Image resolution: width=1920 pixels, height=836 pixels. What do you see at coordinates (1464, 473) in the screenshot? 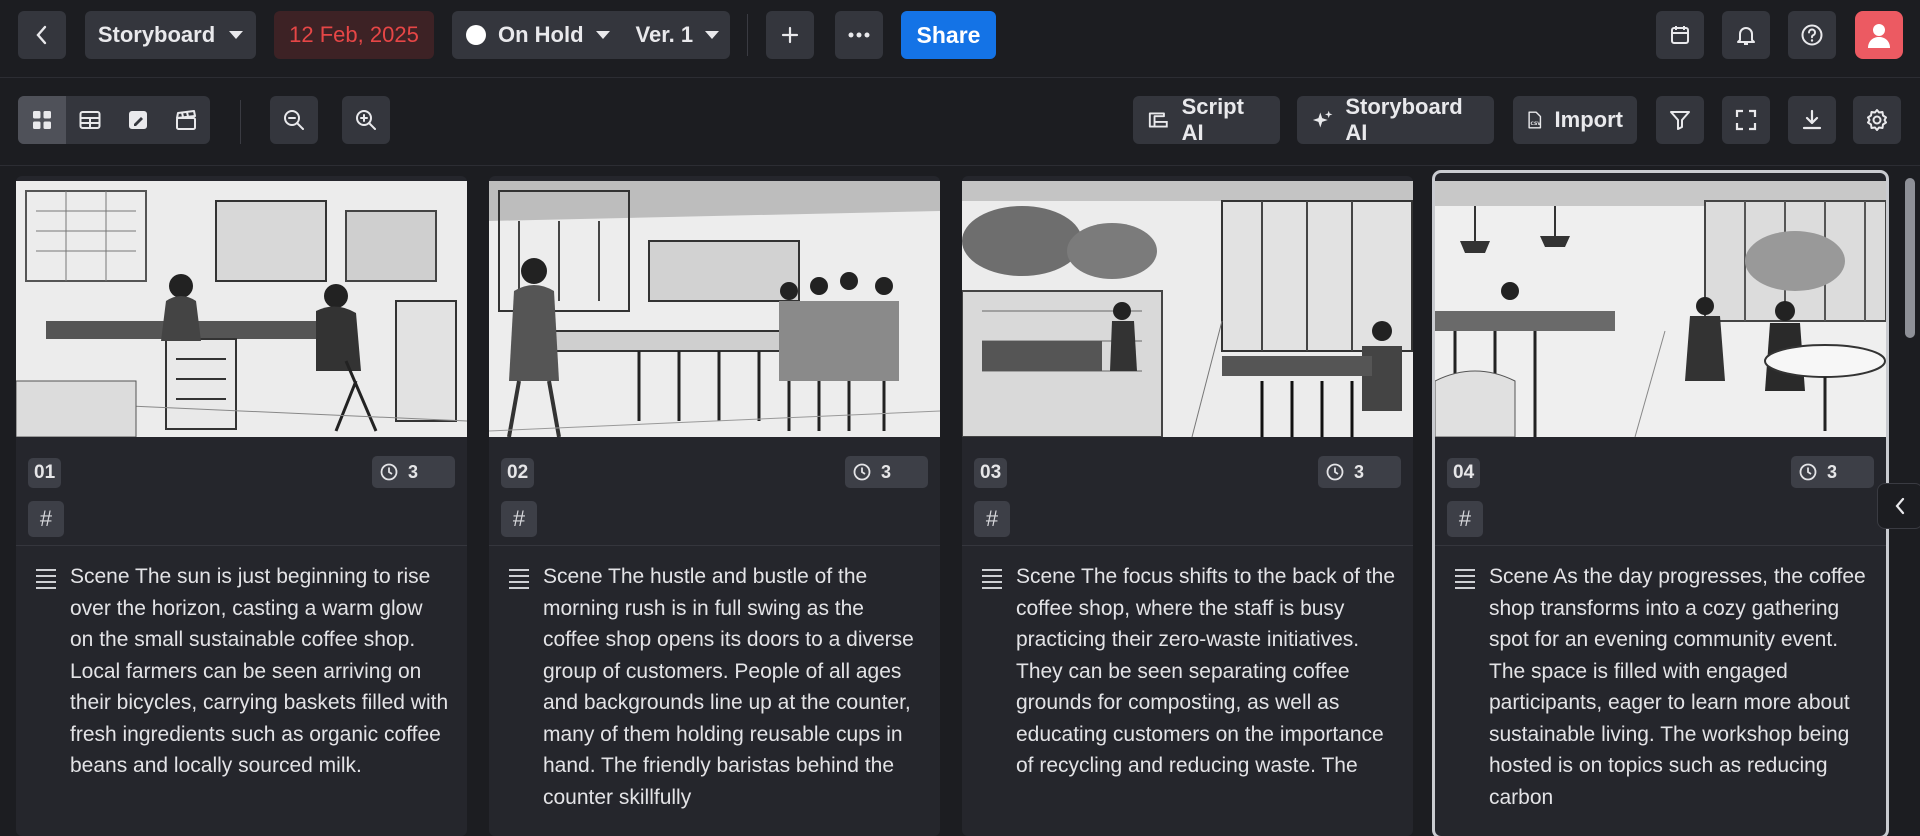
I see `scene-number: 04` at bounding box center [1464, 473].